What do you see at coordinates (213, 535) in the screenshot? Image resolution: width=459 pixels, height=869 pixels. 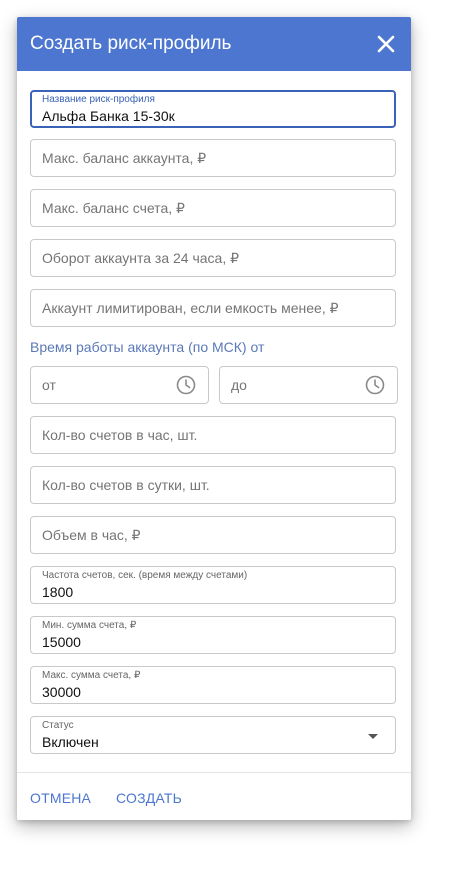 I see `volume-per-hour-field: Объем в час, ₽` at bounding box center [213, 535].